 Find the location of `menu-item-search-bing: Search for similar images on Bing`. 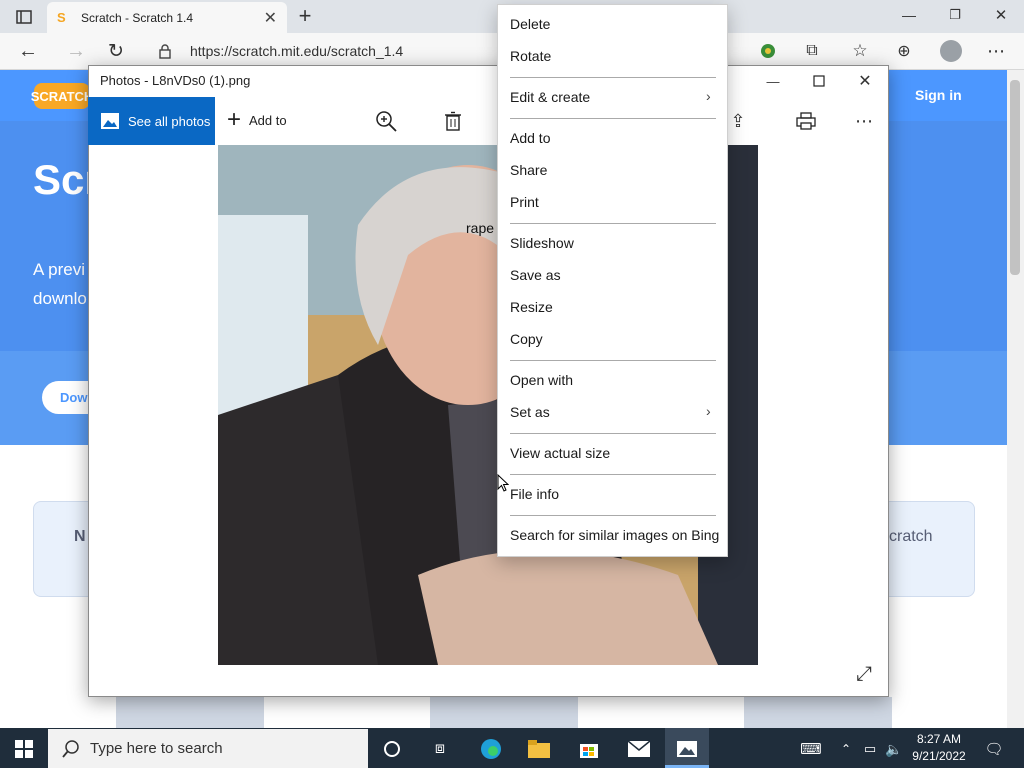

menu-item-search-bing: Search for similar images on Bing is located at coordinates (614, 535).